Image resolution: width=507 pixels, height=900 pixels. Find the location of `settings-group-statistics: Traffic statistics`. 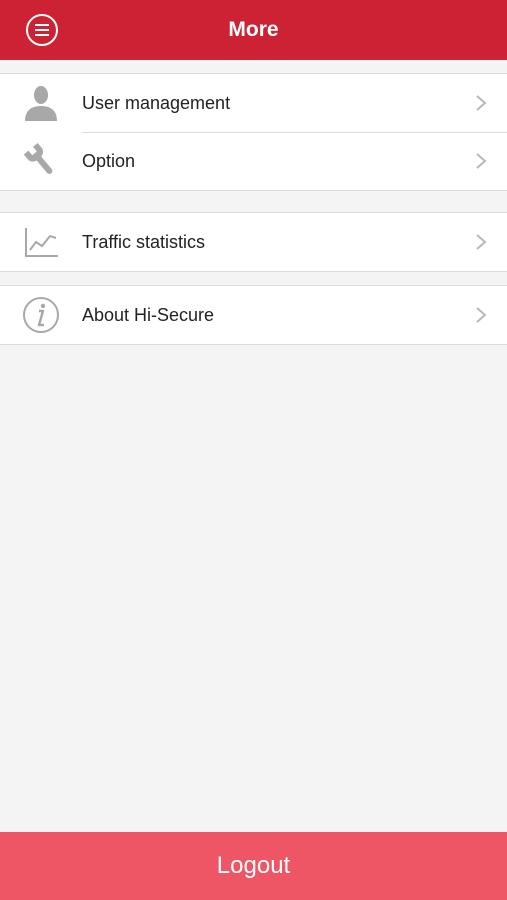

settings-group-statistics: Traffic statistics is located at coordinates (253, 242).